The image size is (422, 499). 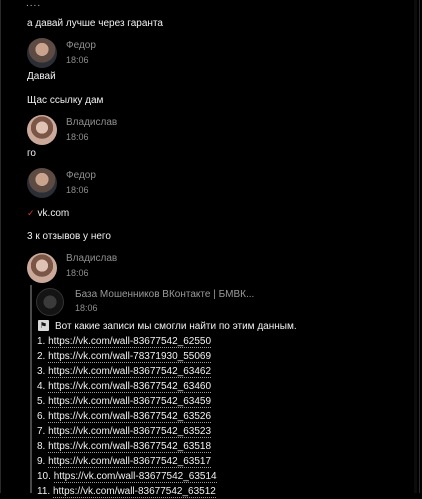 I want to click on message-text: Давай, so click(x=41, y=76).